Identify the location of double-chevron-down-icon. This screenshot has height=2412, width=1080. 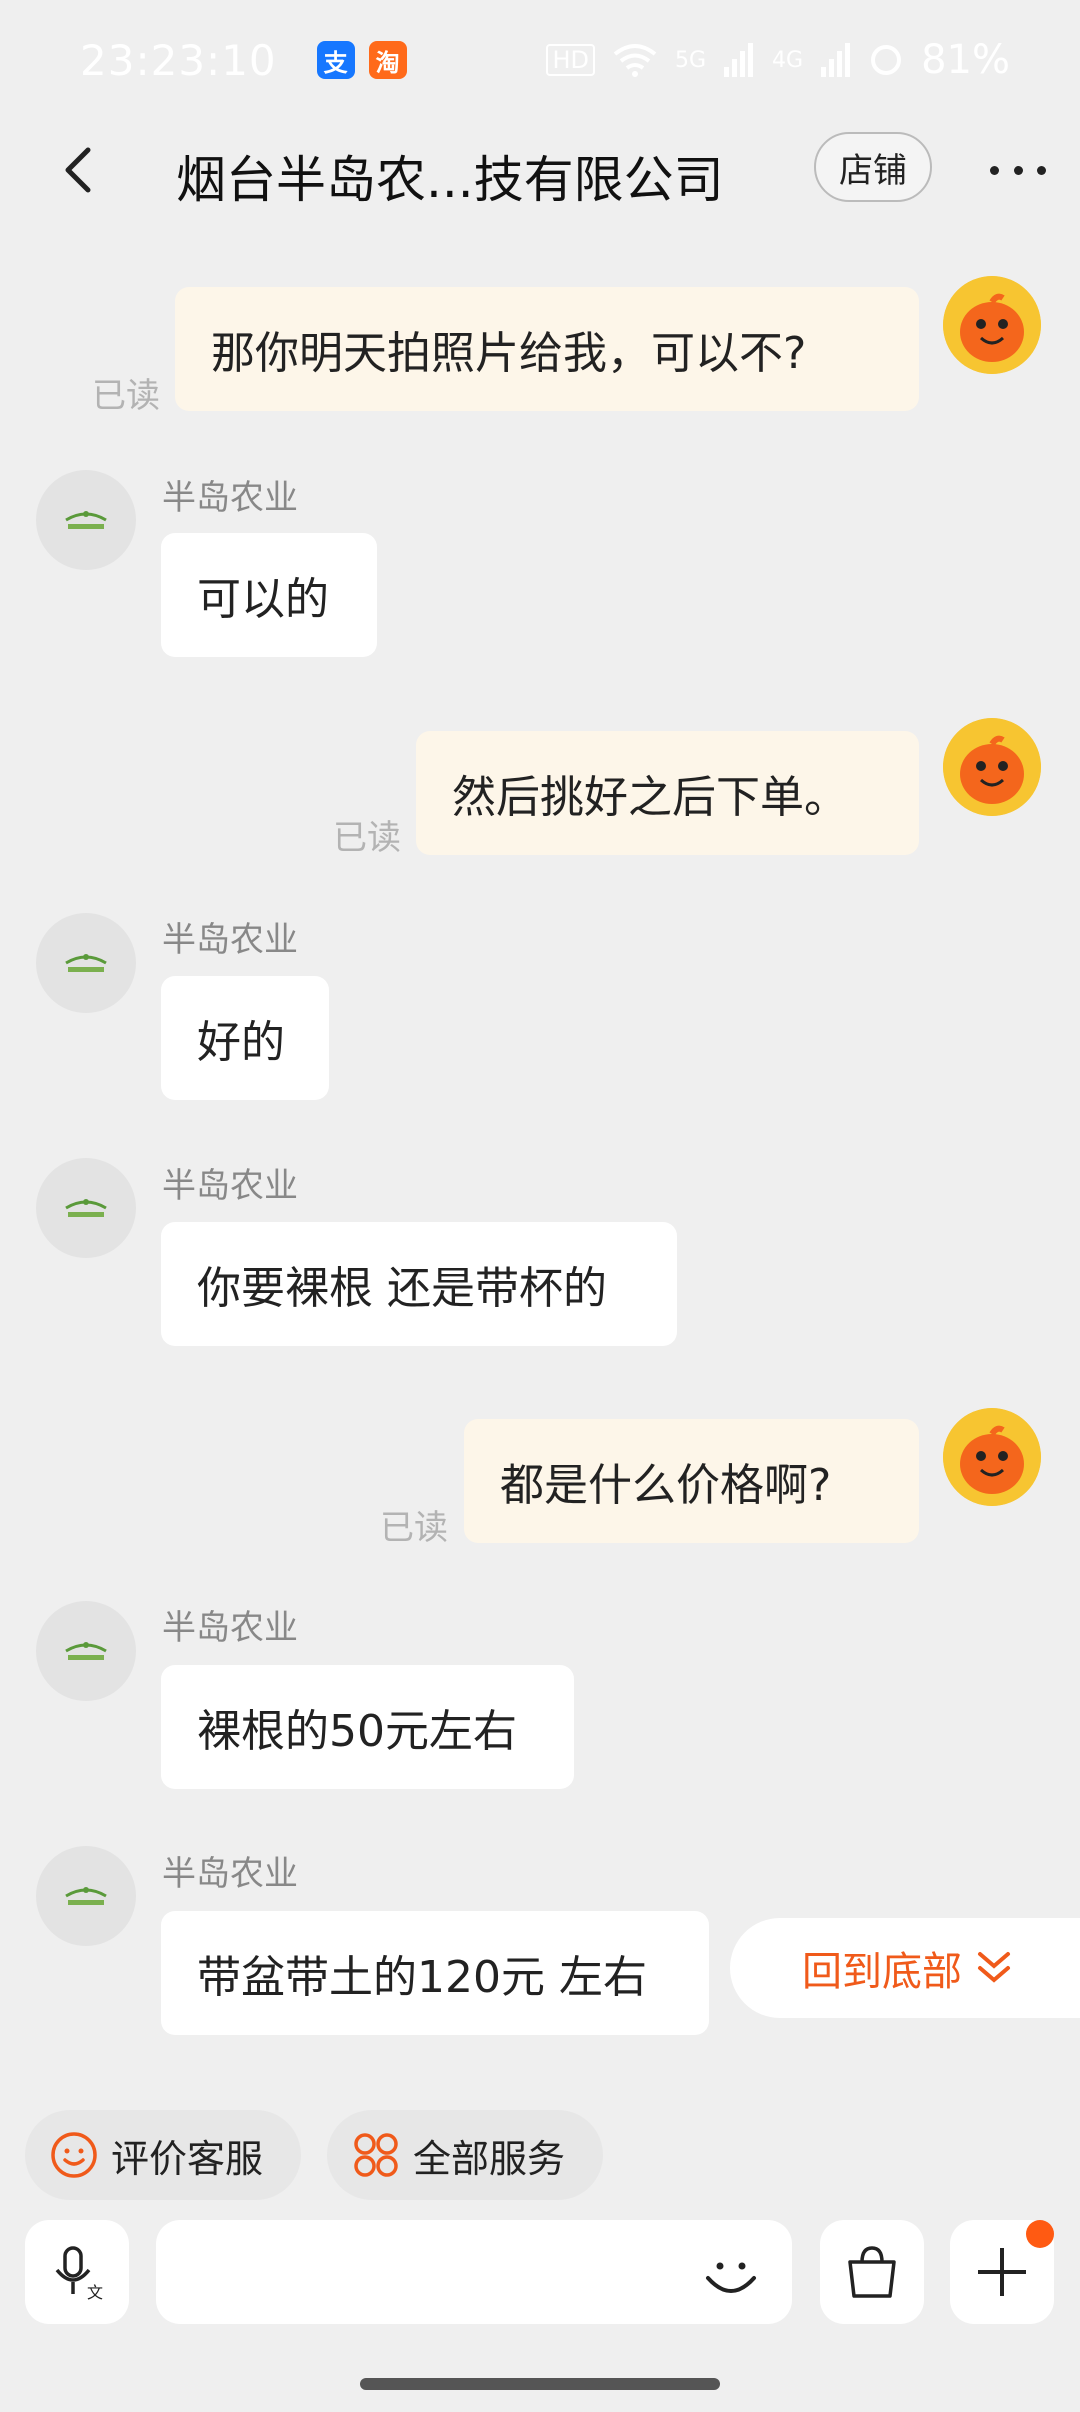
(994, 1967).